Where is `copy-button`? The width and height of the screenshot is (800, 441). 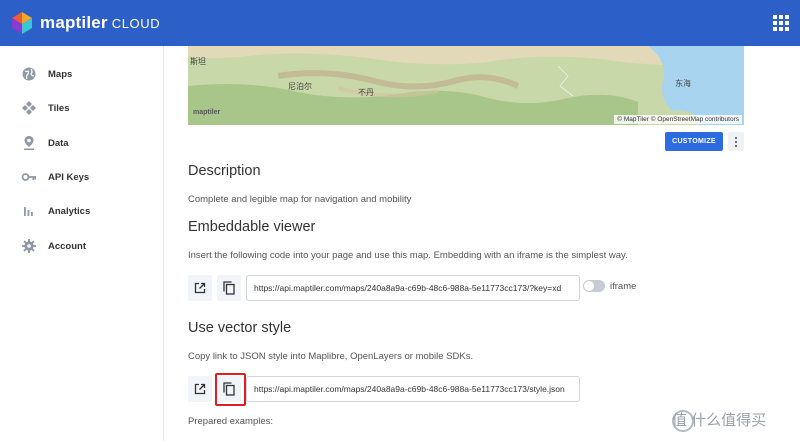 copy-button is located at coordinates (229, 288).